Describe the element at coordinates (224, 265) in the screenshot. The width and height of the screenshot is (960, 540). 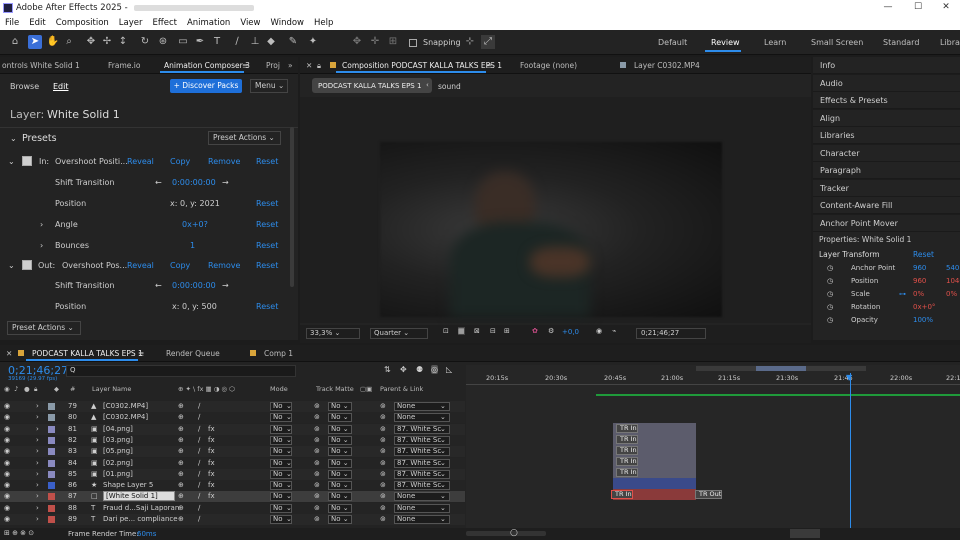
I see `out-remove-link: Remove` at that location.